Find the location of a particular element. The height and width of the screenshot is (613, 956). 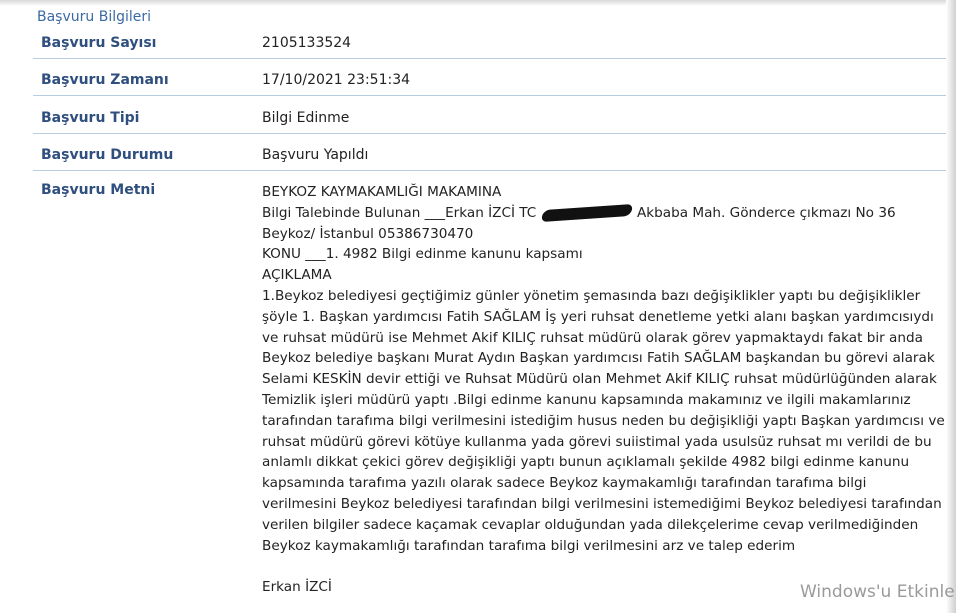

section-title: Başvuru Bilgileri is located at coordinates (94, 17).